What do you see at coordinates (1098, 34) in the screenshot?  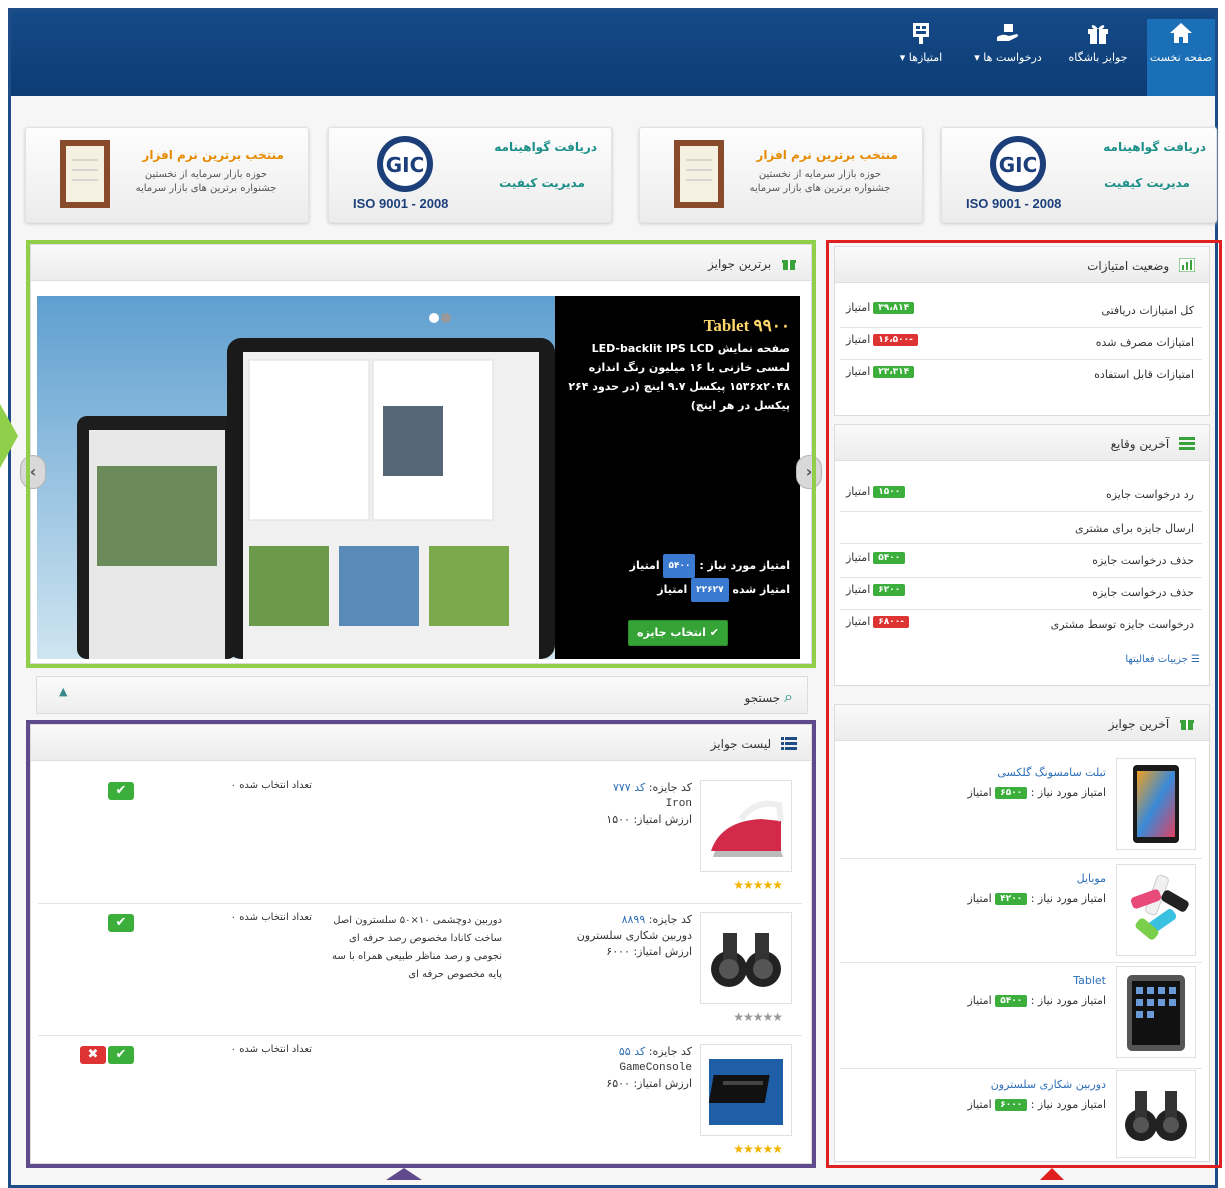 I see `gift-icon` at bounding box center [1098, 34].